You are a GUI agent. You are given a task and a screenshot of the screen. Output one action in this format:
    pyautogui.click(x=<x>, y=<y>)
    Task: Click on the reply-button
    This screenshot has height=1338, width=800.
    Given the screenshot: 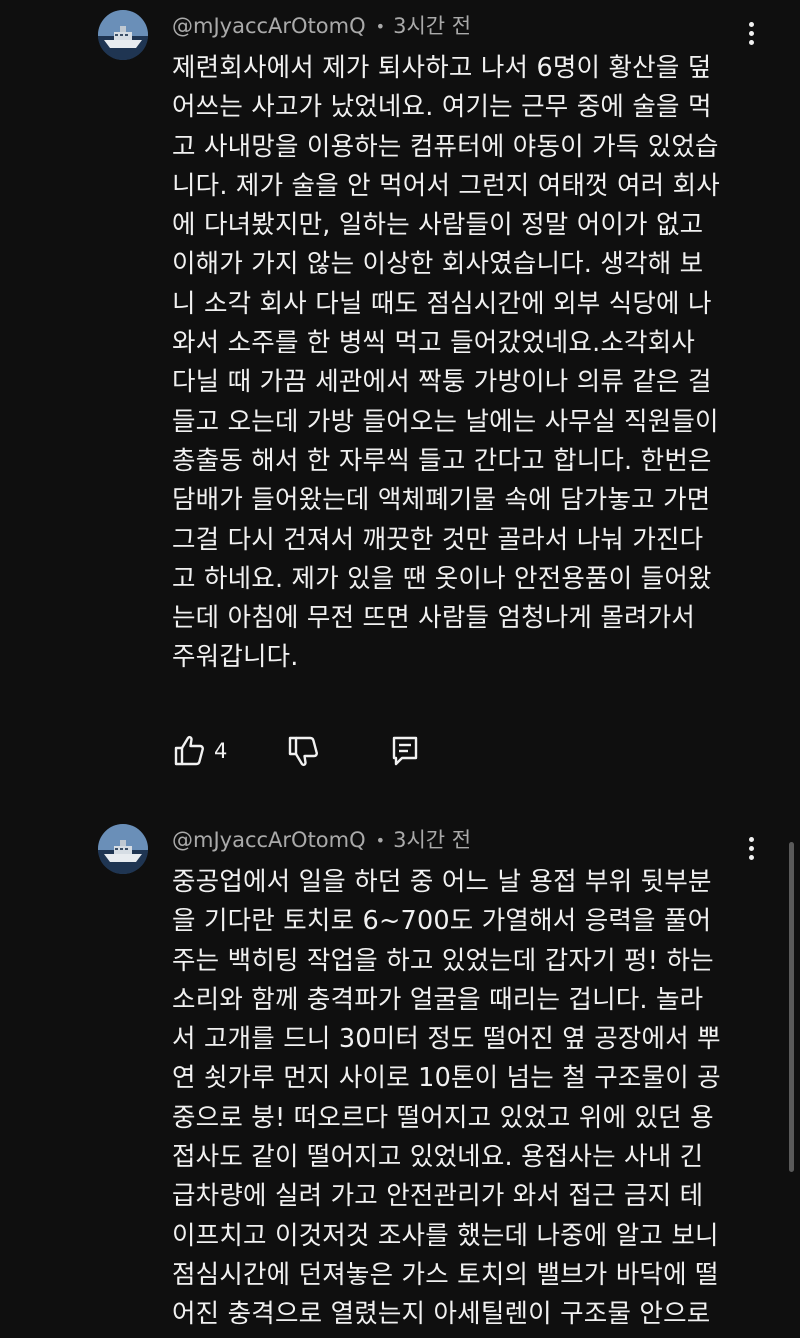 What is the action you would take?
    pyautogui.click(x=410, y=751)
    